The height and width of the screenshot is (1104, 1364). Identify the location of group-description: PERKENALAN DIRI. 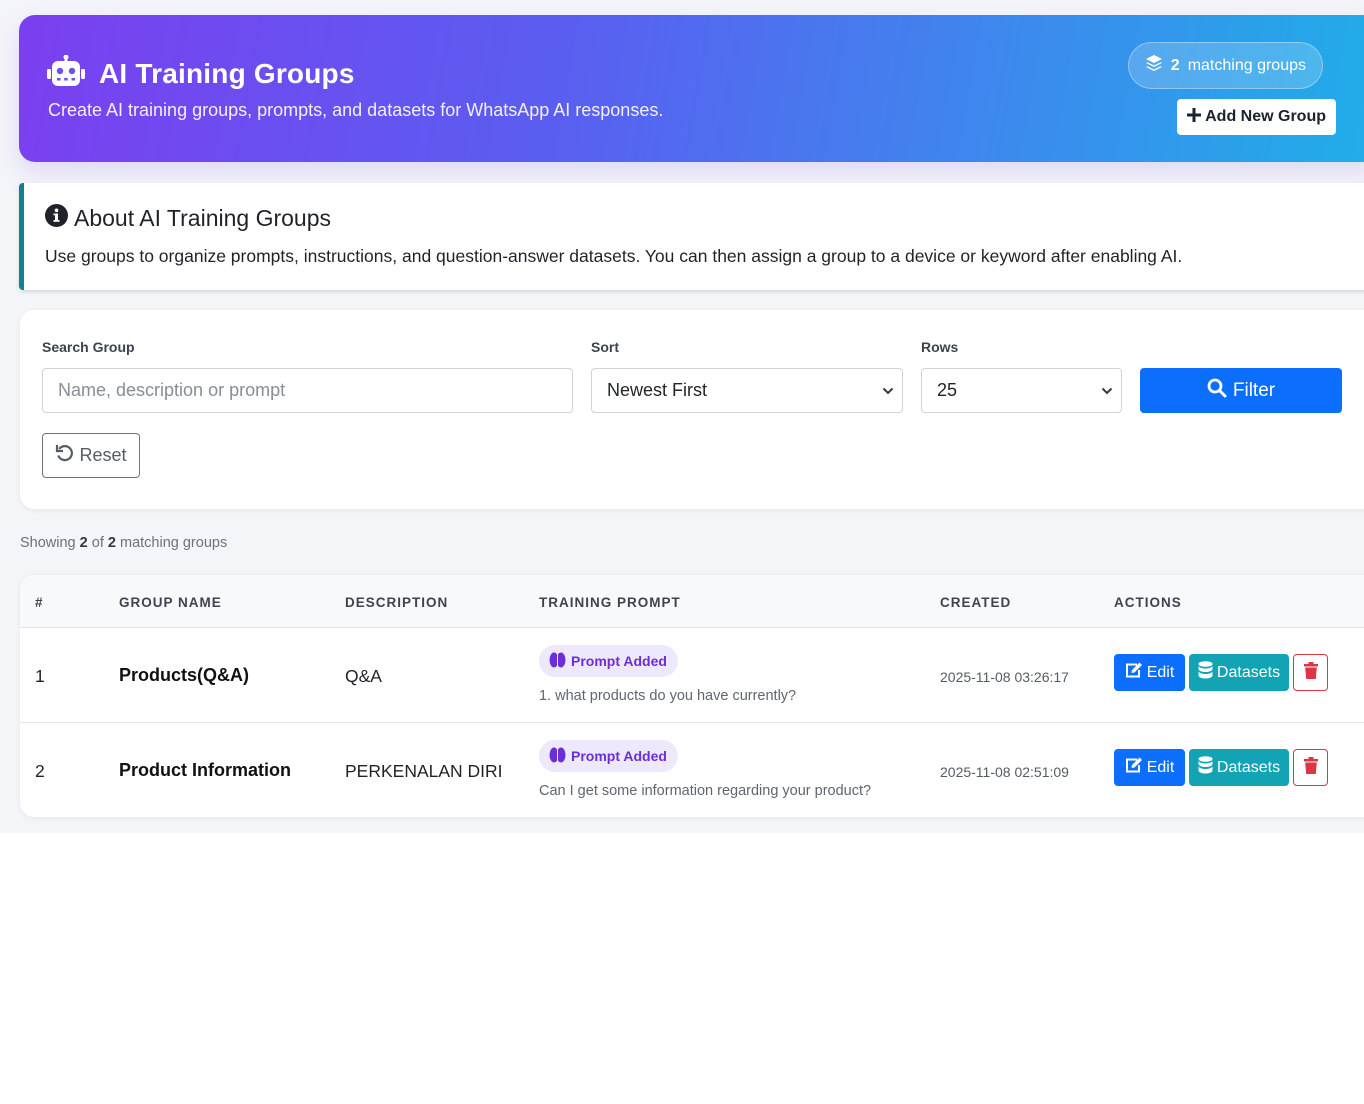
(424, 771).